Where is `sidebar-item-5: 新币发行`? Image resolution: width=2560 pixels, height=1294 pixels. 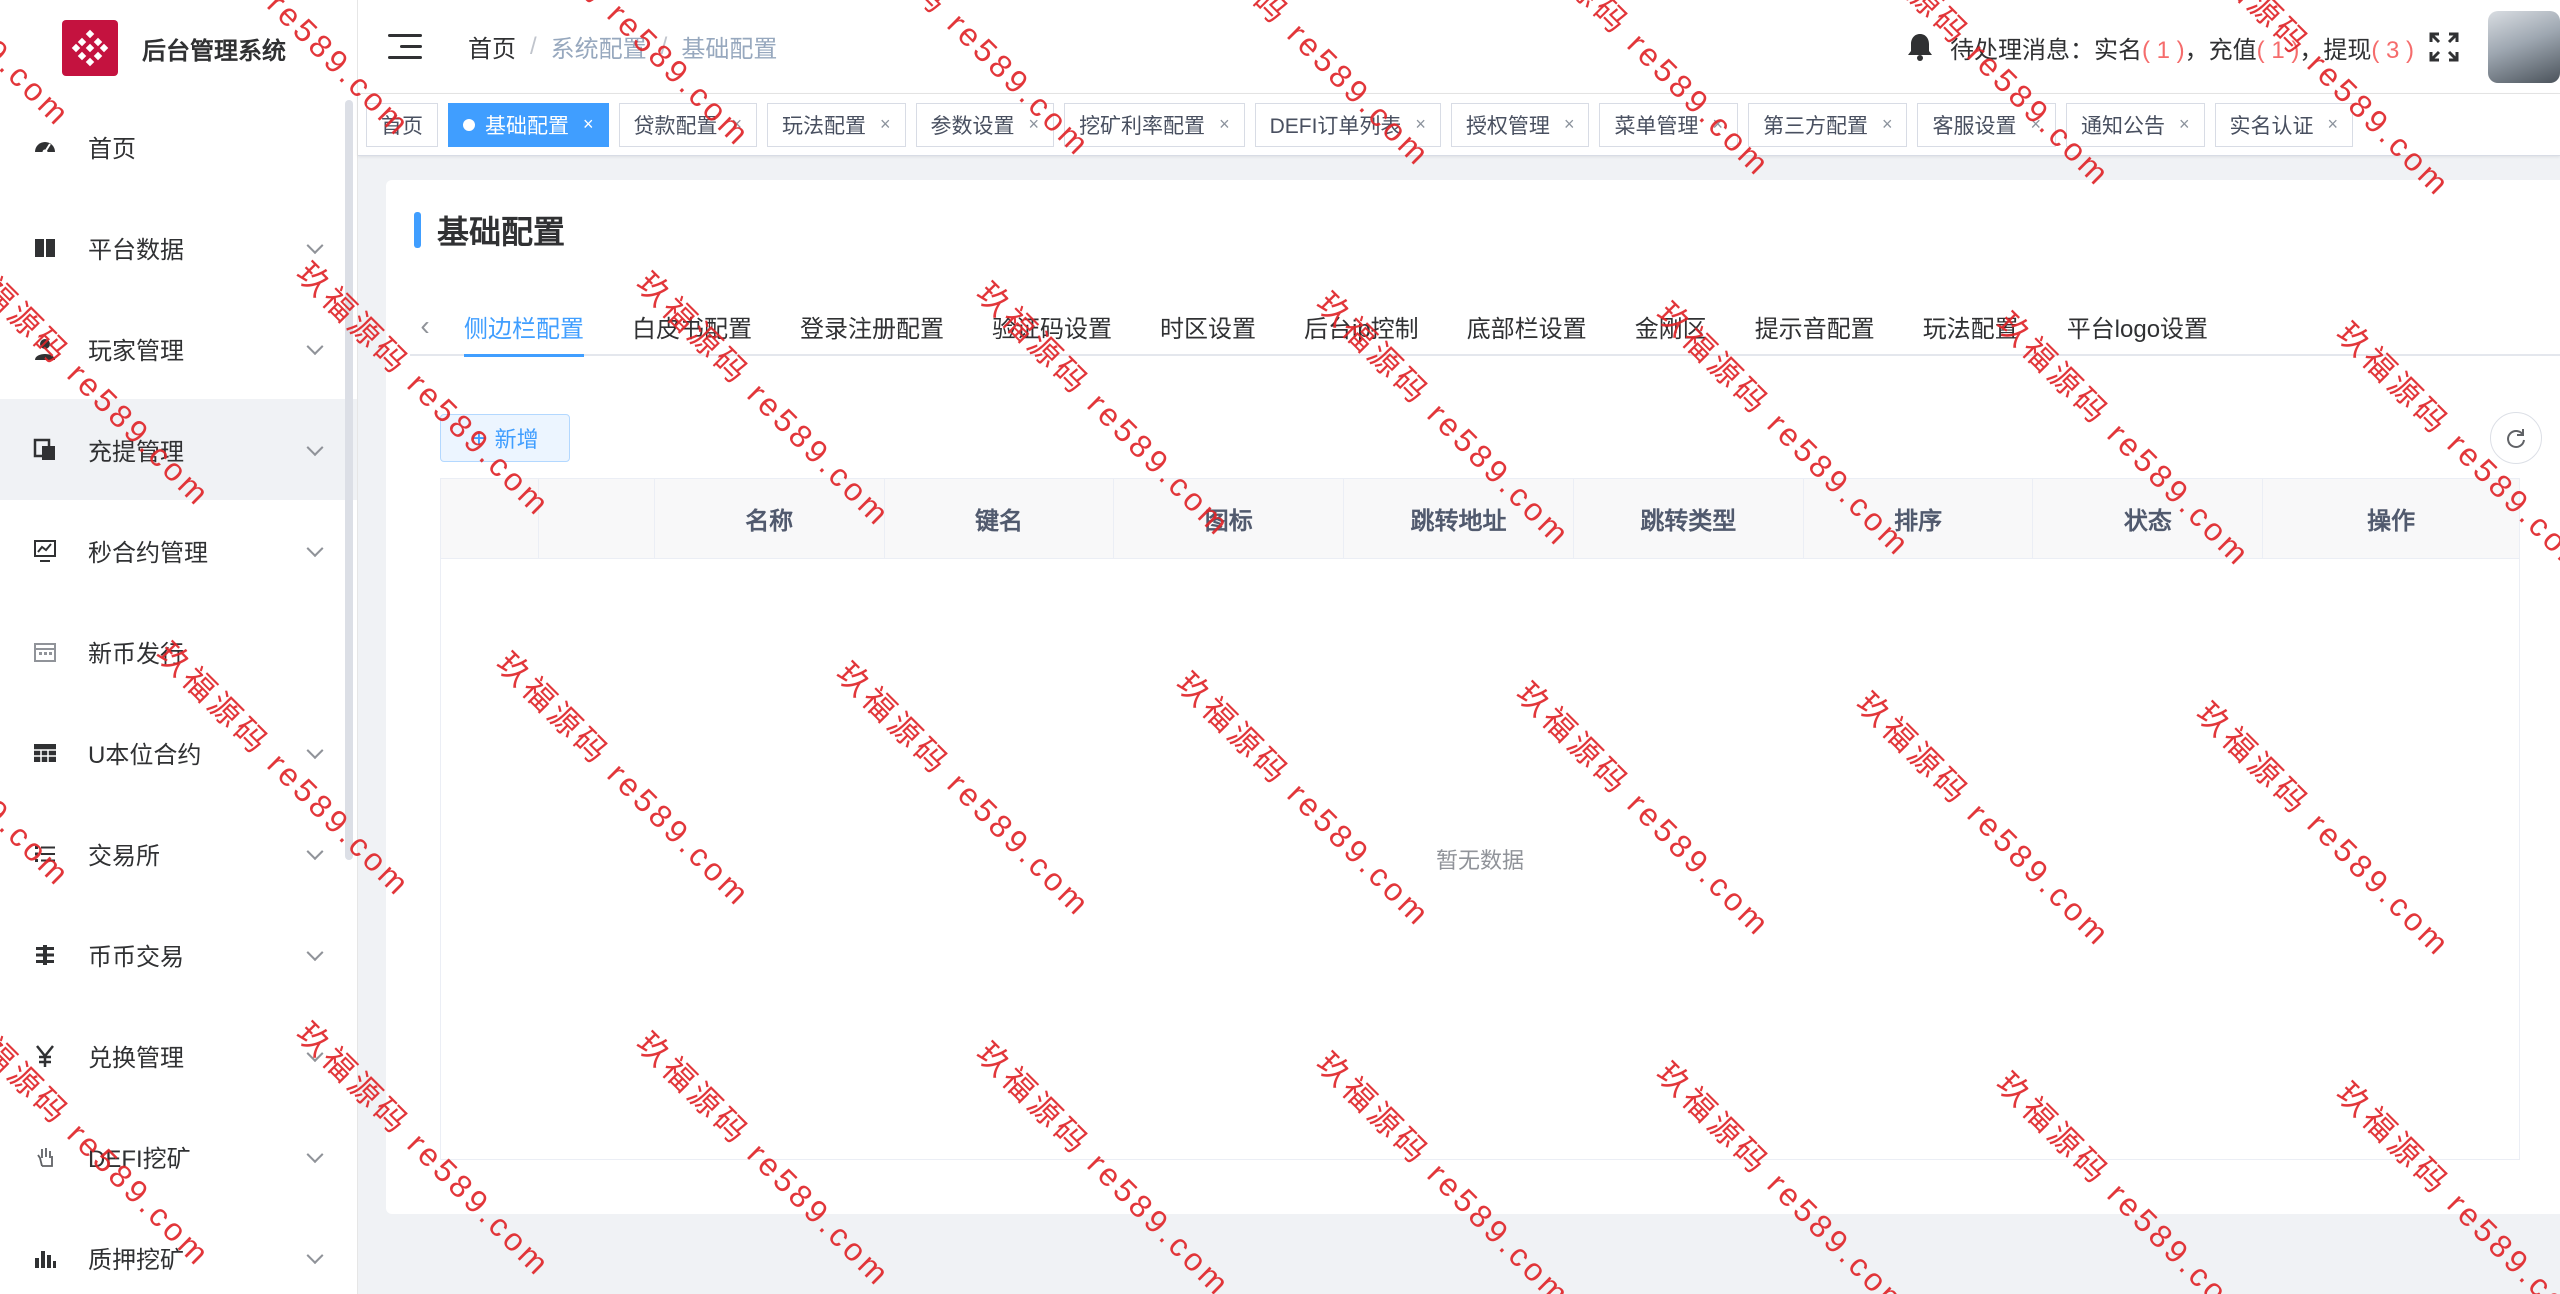 sidebar-item-5: 新币发行 is located at coordinates (178, 651).